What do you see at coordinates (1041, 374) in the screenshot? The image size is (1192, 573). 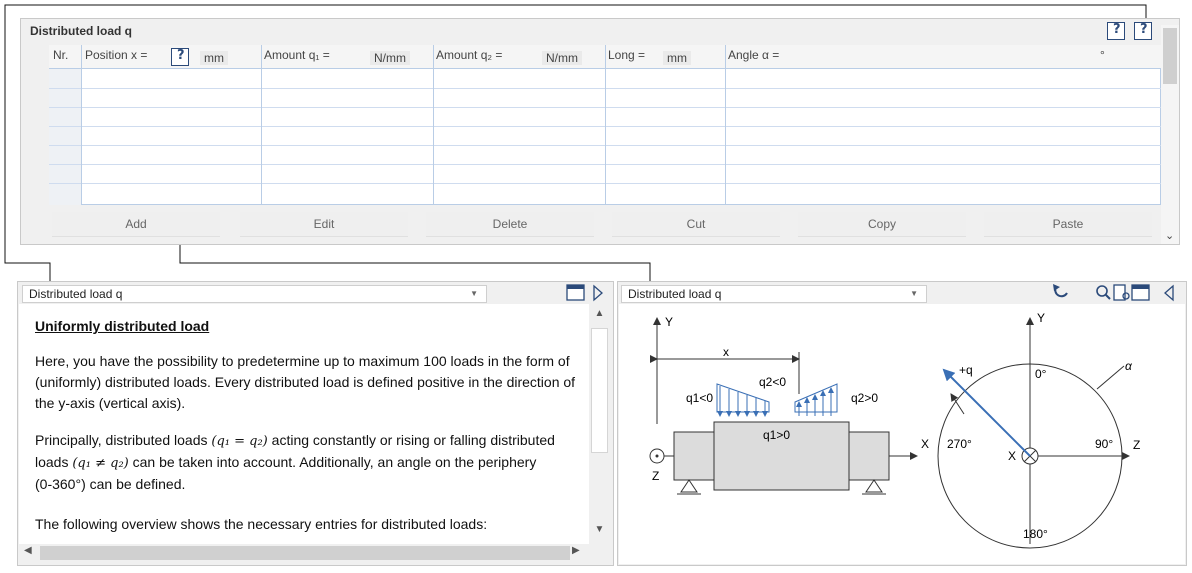 I see `label: 0°` at bounding box center [1041, 374].